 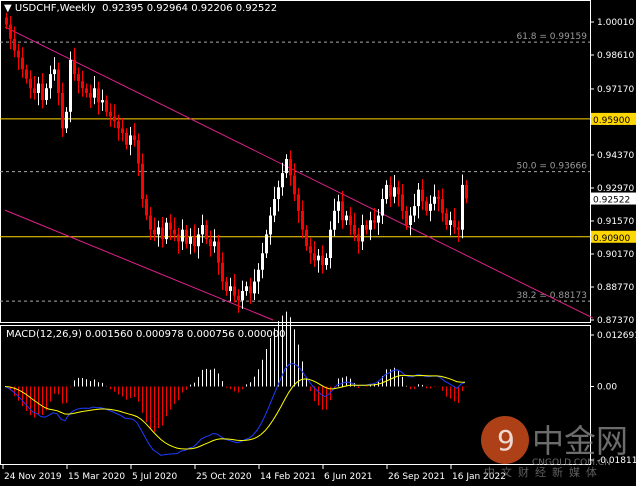 I want to click on macd-y-tick-label: 0.012691, so click(x=616, y=336).